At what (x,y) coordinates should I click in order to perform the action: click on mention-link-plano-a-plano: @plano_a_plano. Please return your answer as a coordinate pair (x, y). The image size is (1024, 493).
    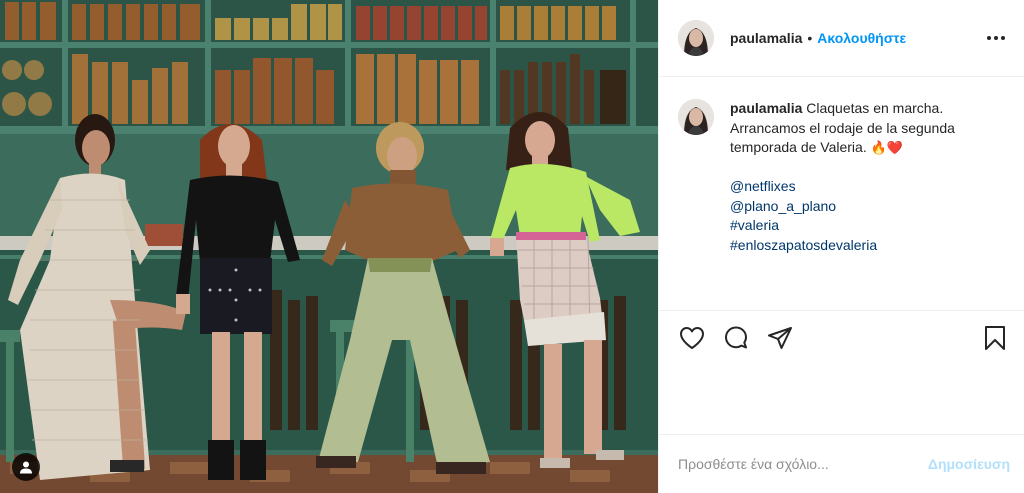
    Looking at the image, I should click on (865, 207).